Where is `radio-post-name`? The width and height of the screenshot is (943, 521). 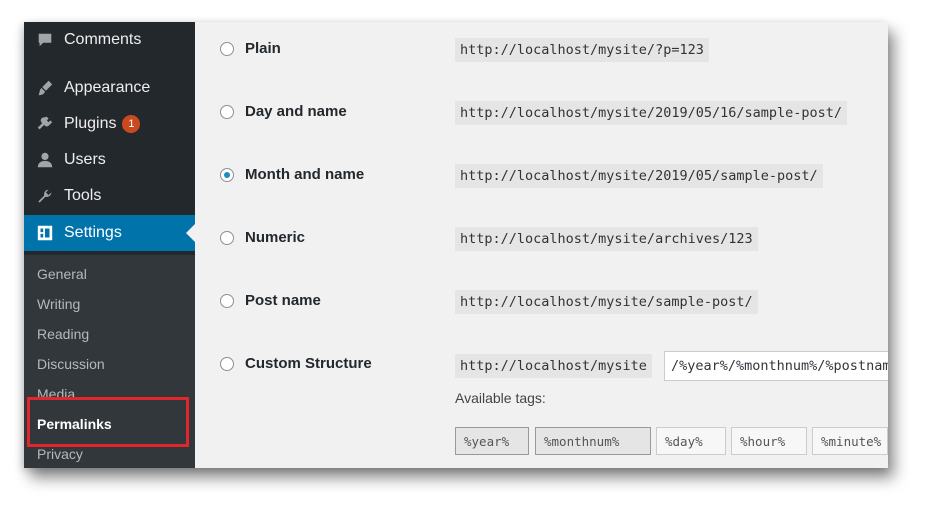
radio-post-name is located at coordinates (227, 300).